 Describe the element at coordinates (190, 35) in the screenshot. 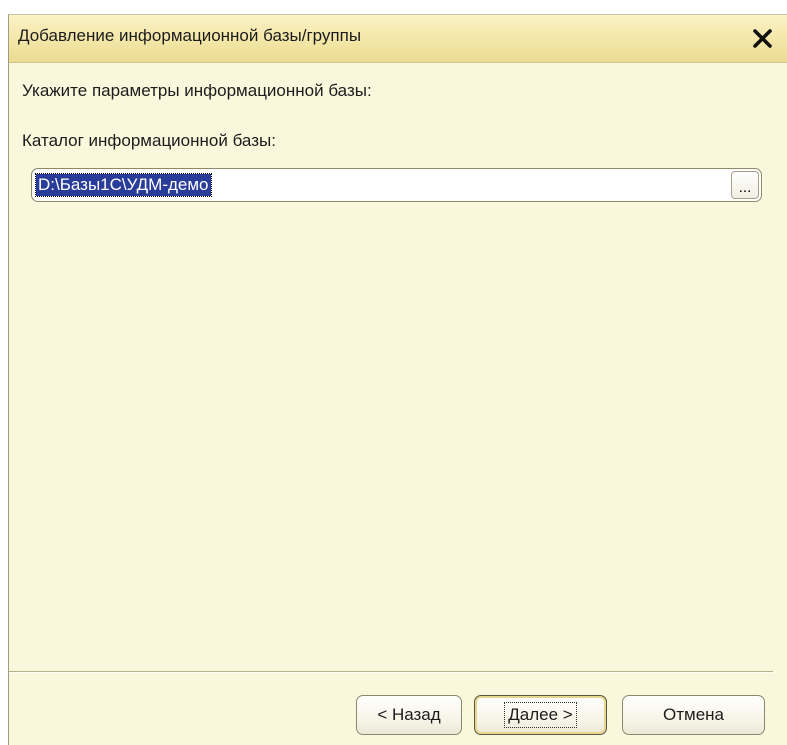

I see `window-title: Добавление информационной базы/группы` at that location.